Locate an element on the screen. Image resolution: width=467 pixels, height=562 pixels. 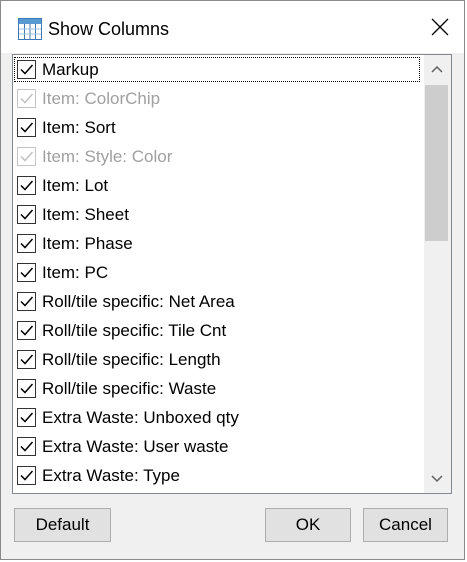
column-option: Extra Waste: Unboxed qty is located at coordinates (218, 417).